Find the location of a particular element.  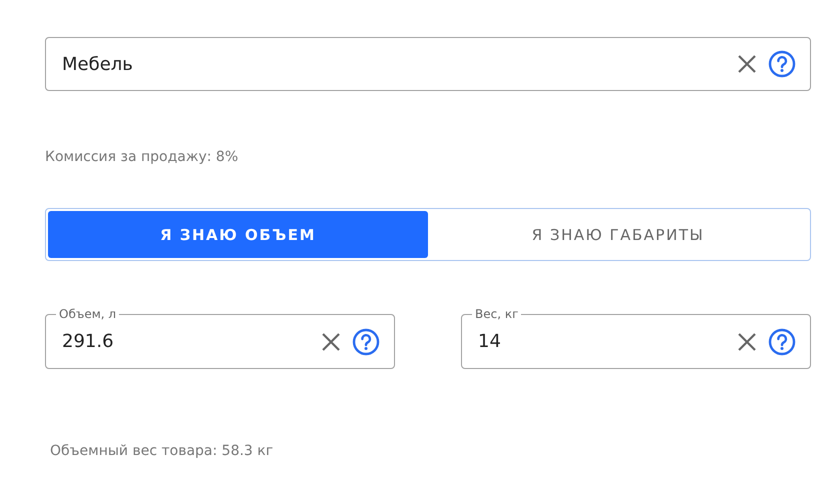

input-field: Вес, кг 14 is located at coordinates (636, 338).